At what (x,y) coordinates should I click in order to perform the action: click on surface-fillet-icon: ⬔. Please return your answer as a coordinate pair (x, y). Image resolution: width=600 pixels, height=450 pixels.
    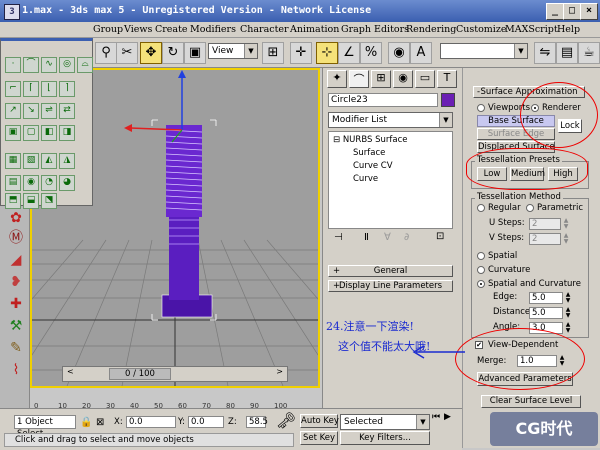
    Looking at the image, I should click on (49, 201).